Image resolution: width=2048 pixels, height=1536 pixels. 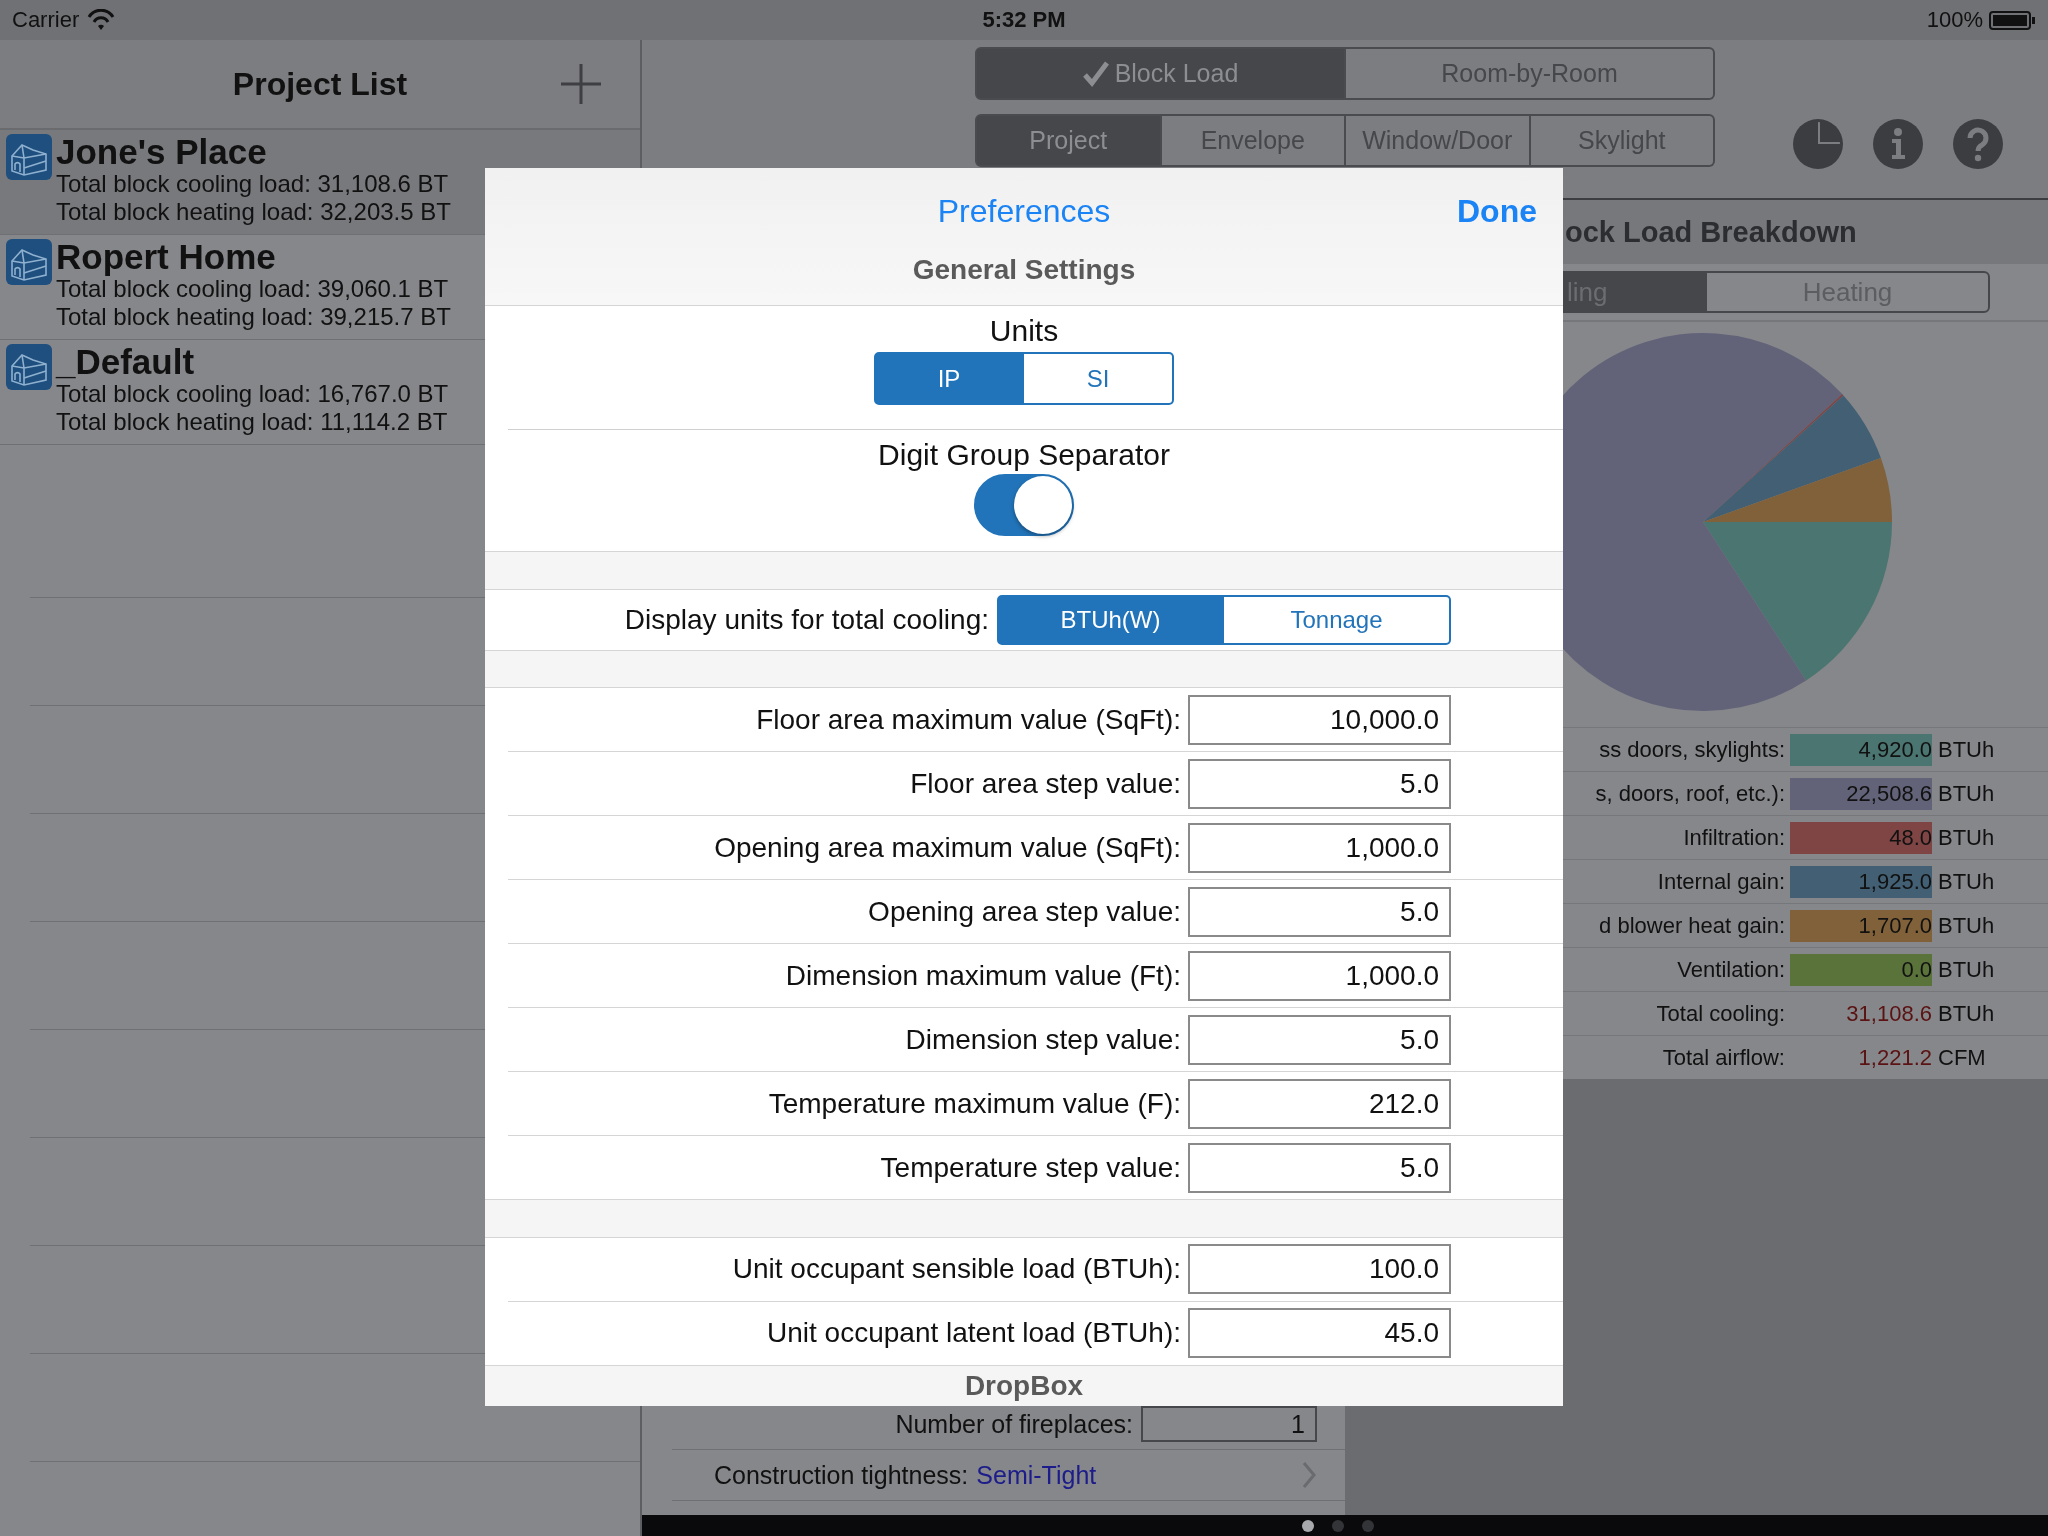 What do you see at coordinates (1024, 911) in the screenshot?
I see `field-label: Opening area step value:` at bounding box center [1024, 911].